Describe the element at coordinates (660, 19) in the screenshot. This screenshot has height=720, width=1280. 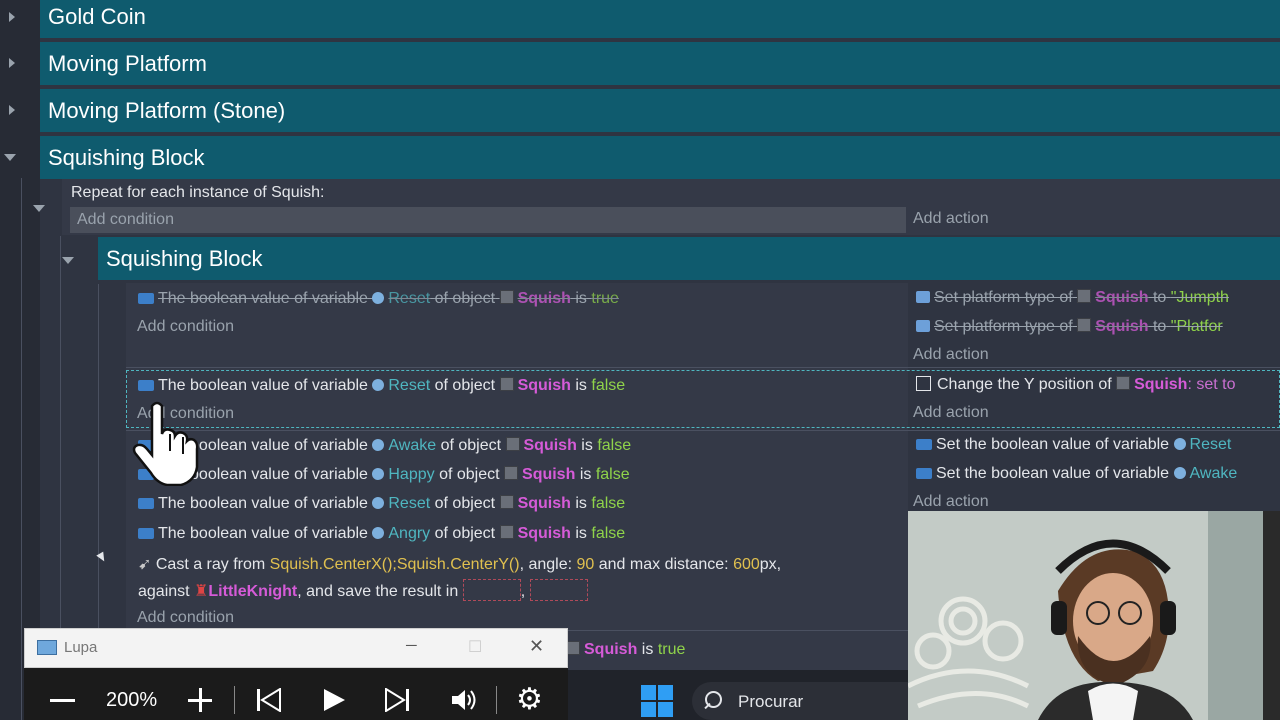
I see `group-gold-coin: Gold Coin` at that location.